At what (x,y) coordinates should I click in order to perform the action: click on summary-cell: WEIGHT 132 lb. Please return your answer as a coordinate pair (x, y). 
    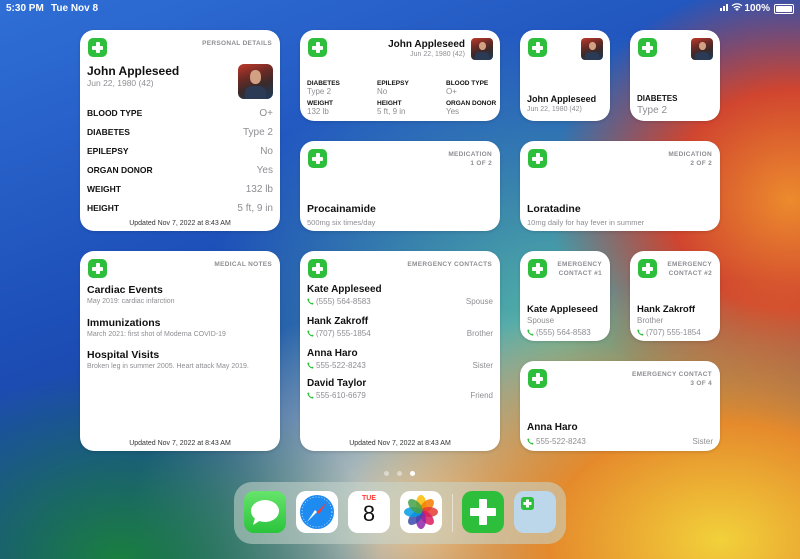
    Looking at the image, I should click on (320, 108).